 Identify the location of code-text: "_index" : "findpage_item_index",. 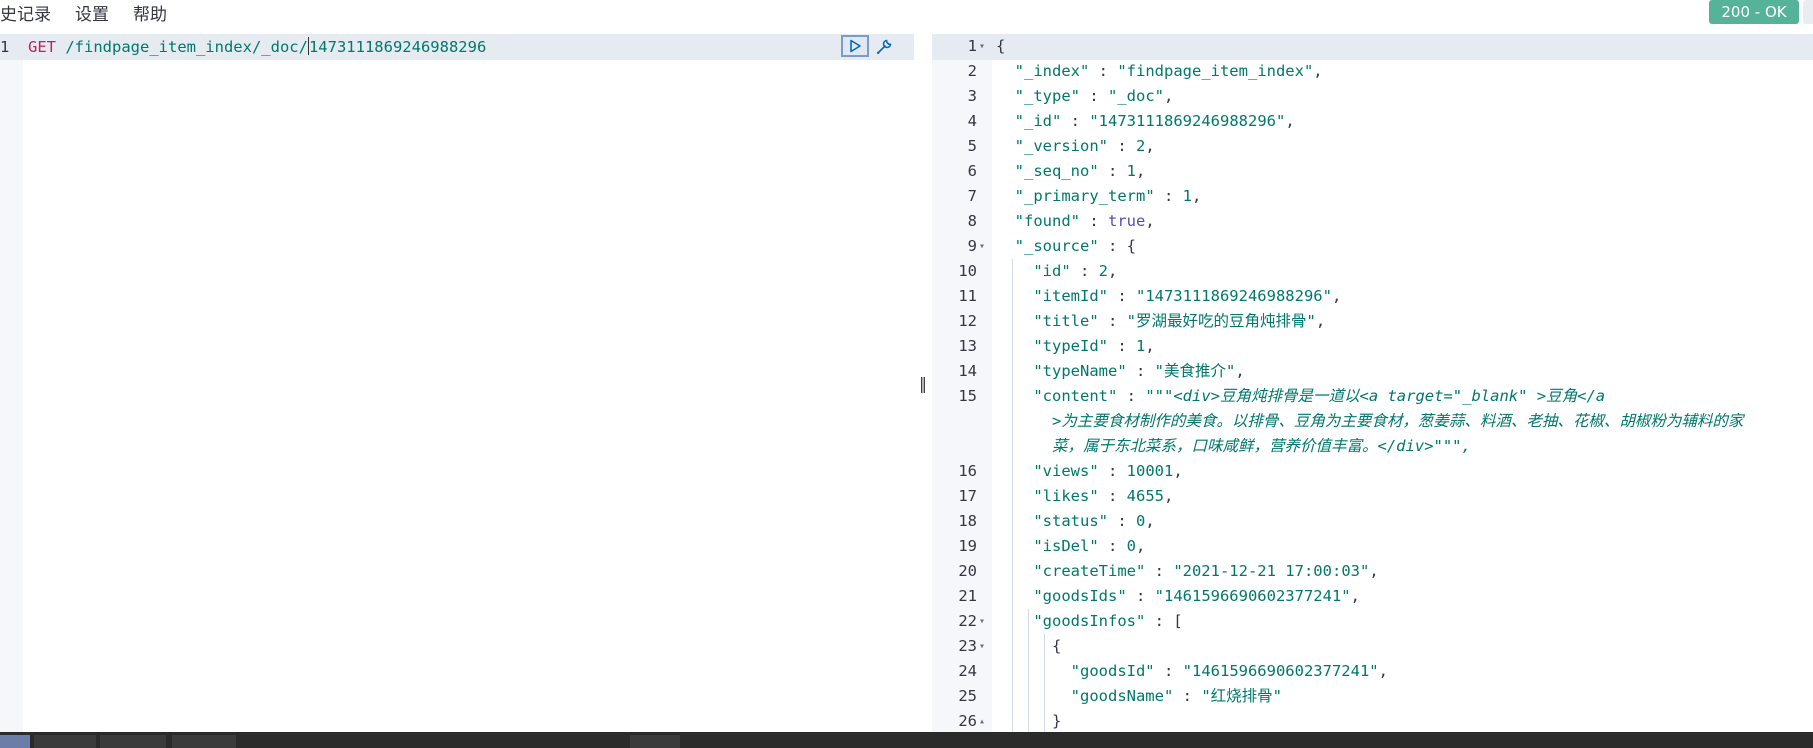
(1168, 71).